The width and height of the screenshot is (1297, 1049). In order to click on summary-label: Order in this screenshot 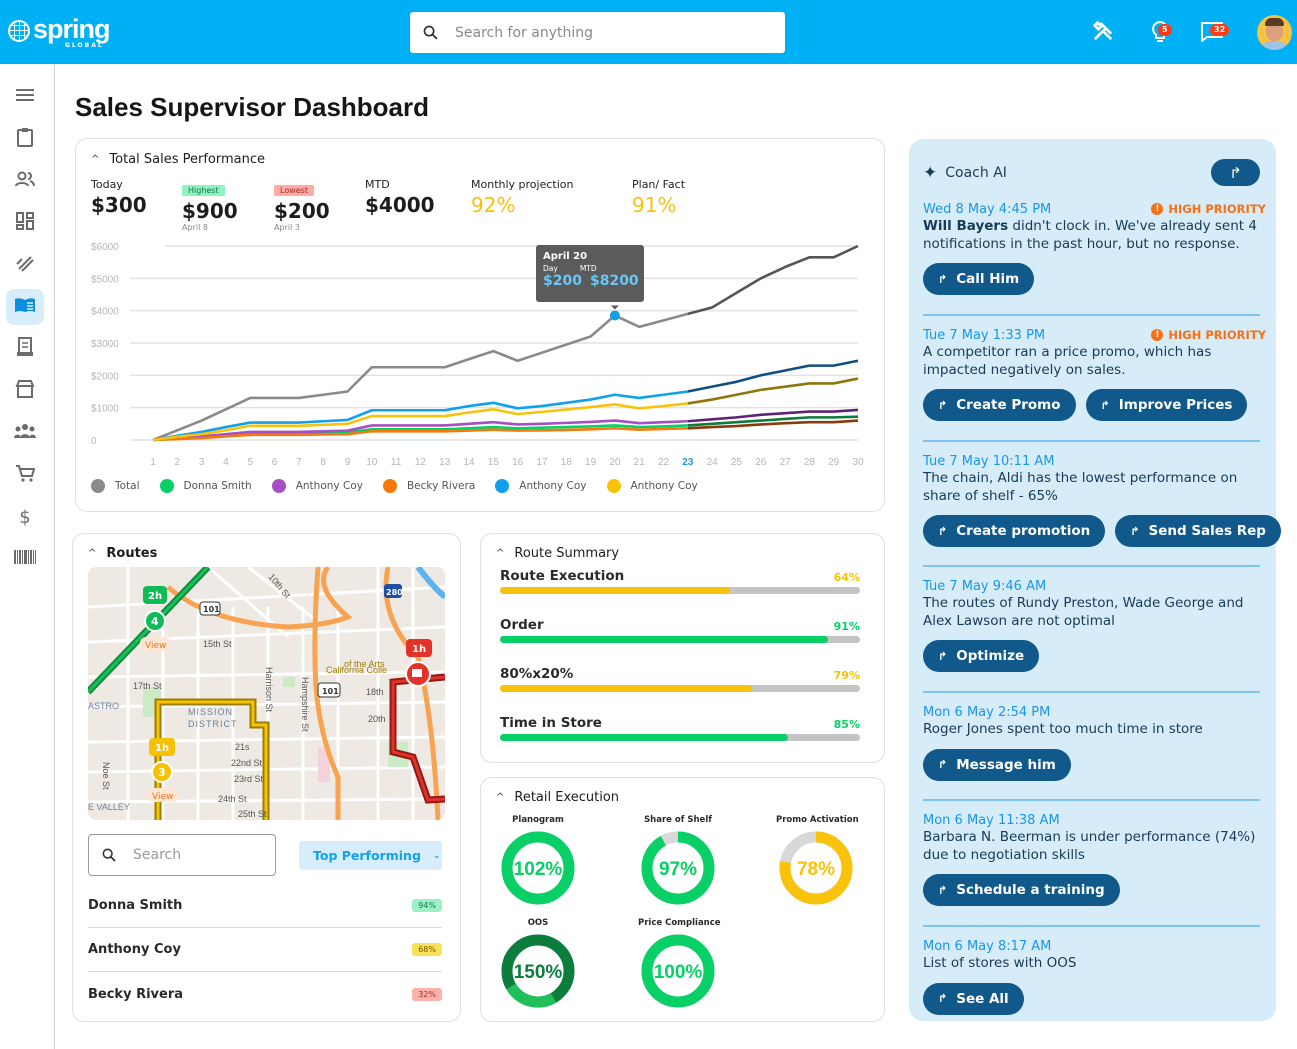, I will do `click(522, 625)`.